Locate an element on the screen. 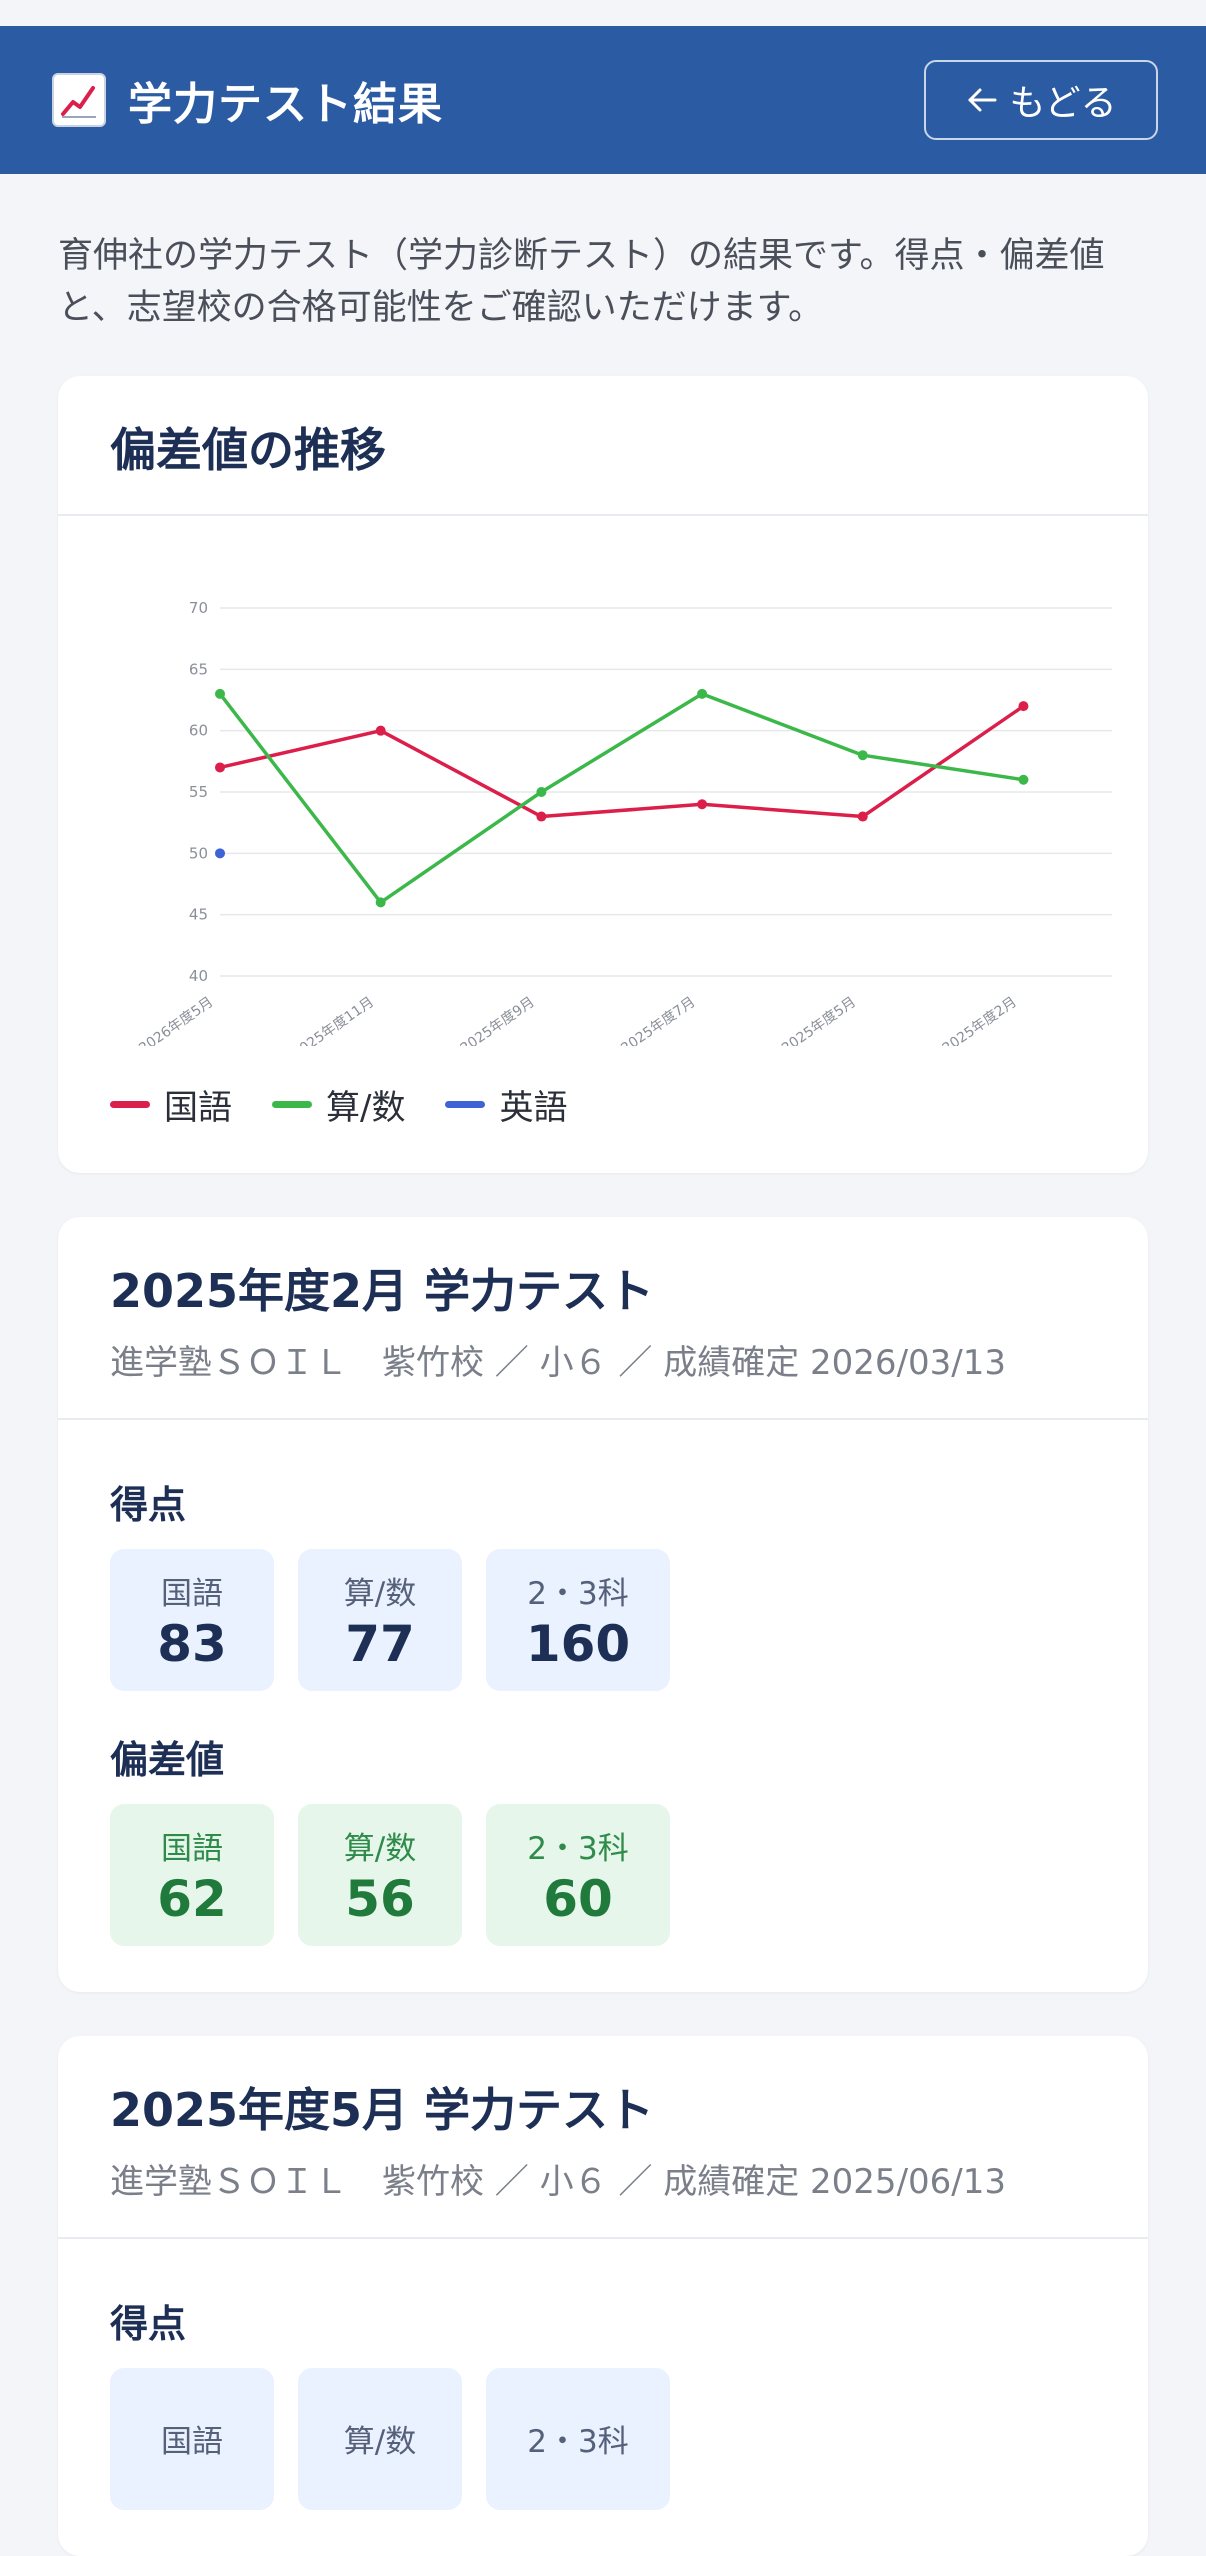 This screenshot has height=2556, width=1206. page-title: 学力テスト結果 is located at coordinates (285, 104).